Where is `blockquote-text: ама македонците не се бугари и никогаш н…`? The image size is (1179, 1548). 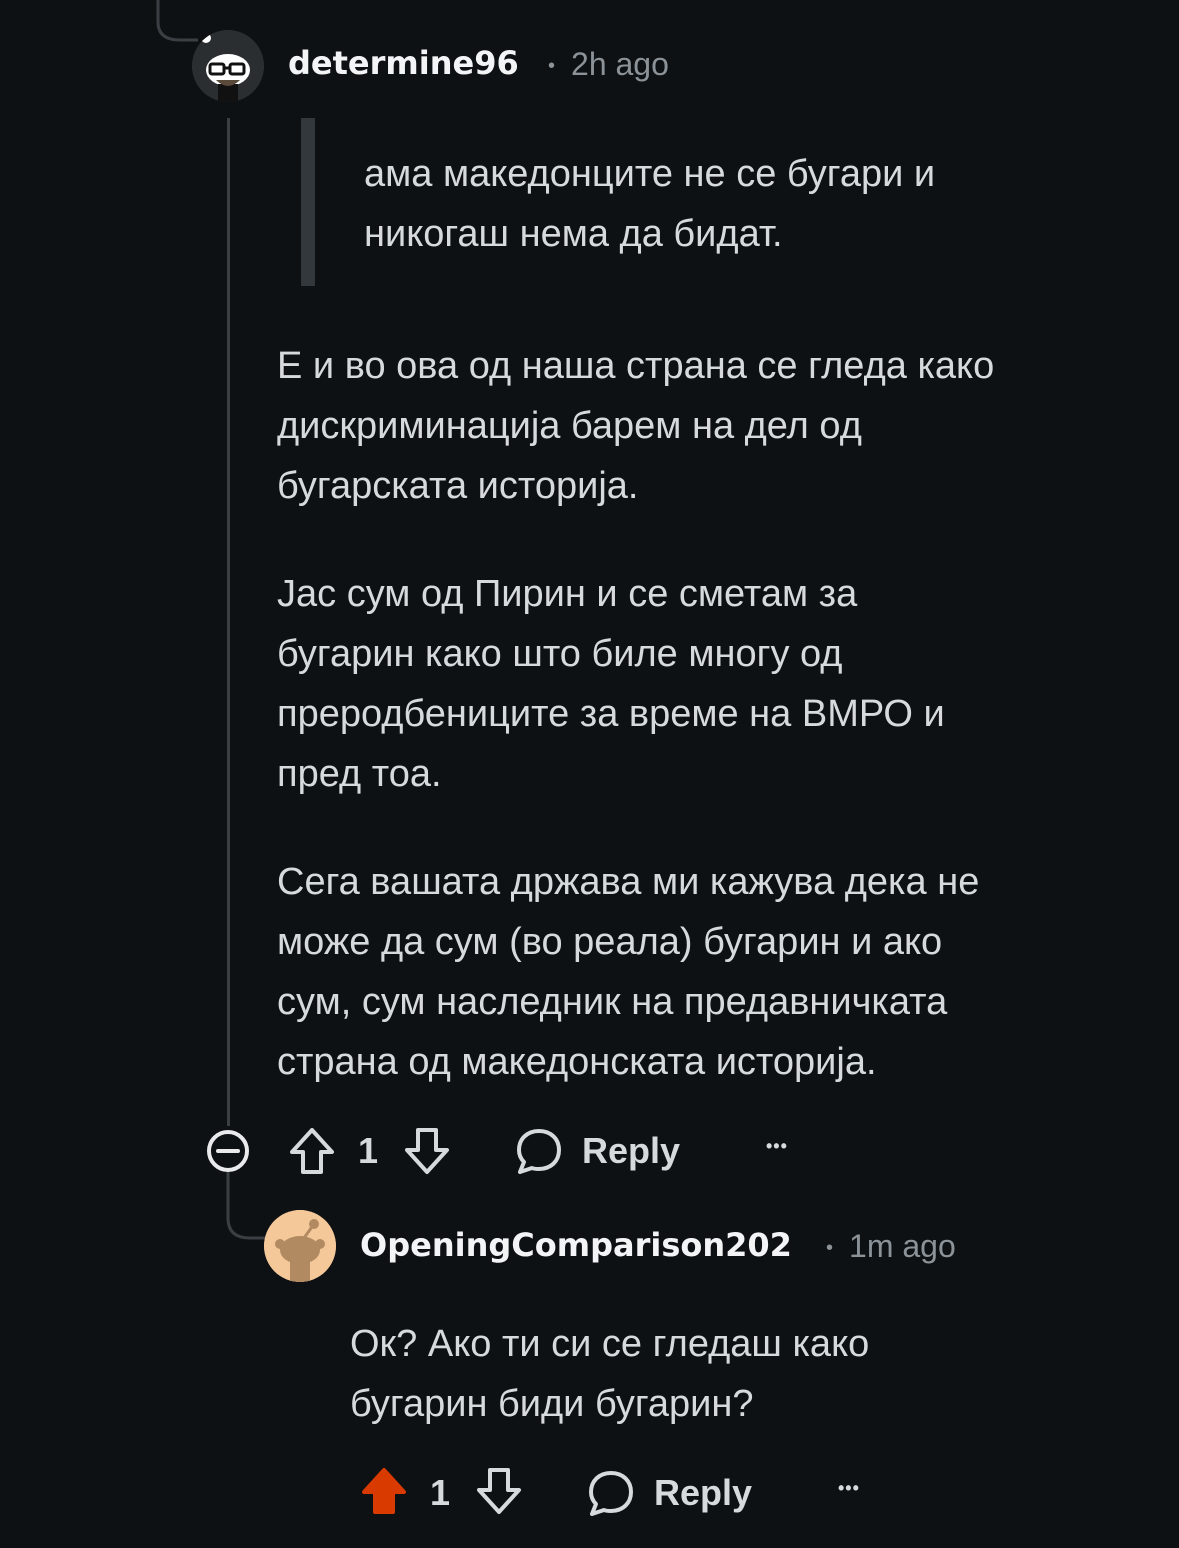
blockquote-text: ама македонците не се бугари и никогаш н… is located at coordinates (650, 204).